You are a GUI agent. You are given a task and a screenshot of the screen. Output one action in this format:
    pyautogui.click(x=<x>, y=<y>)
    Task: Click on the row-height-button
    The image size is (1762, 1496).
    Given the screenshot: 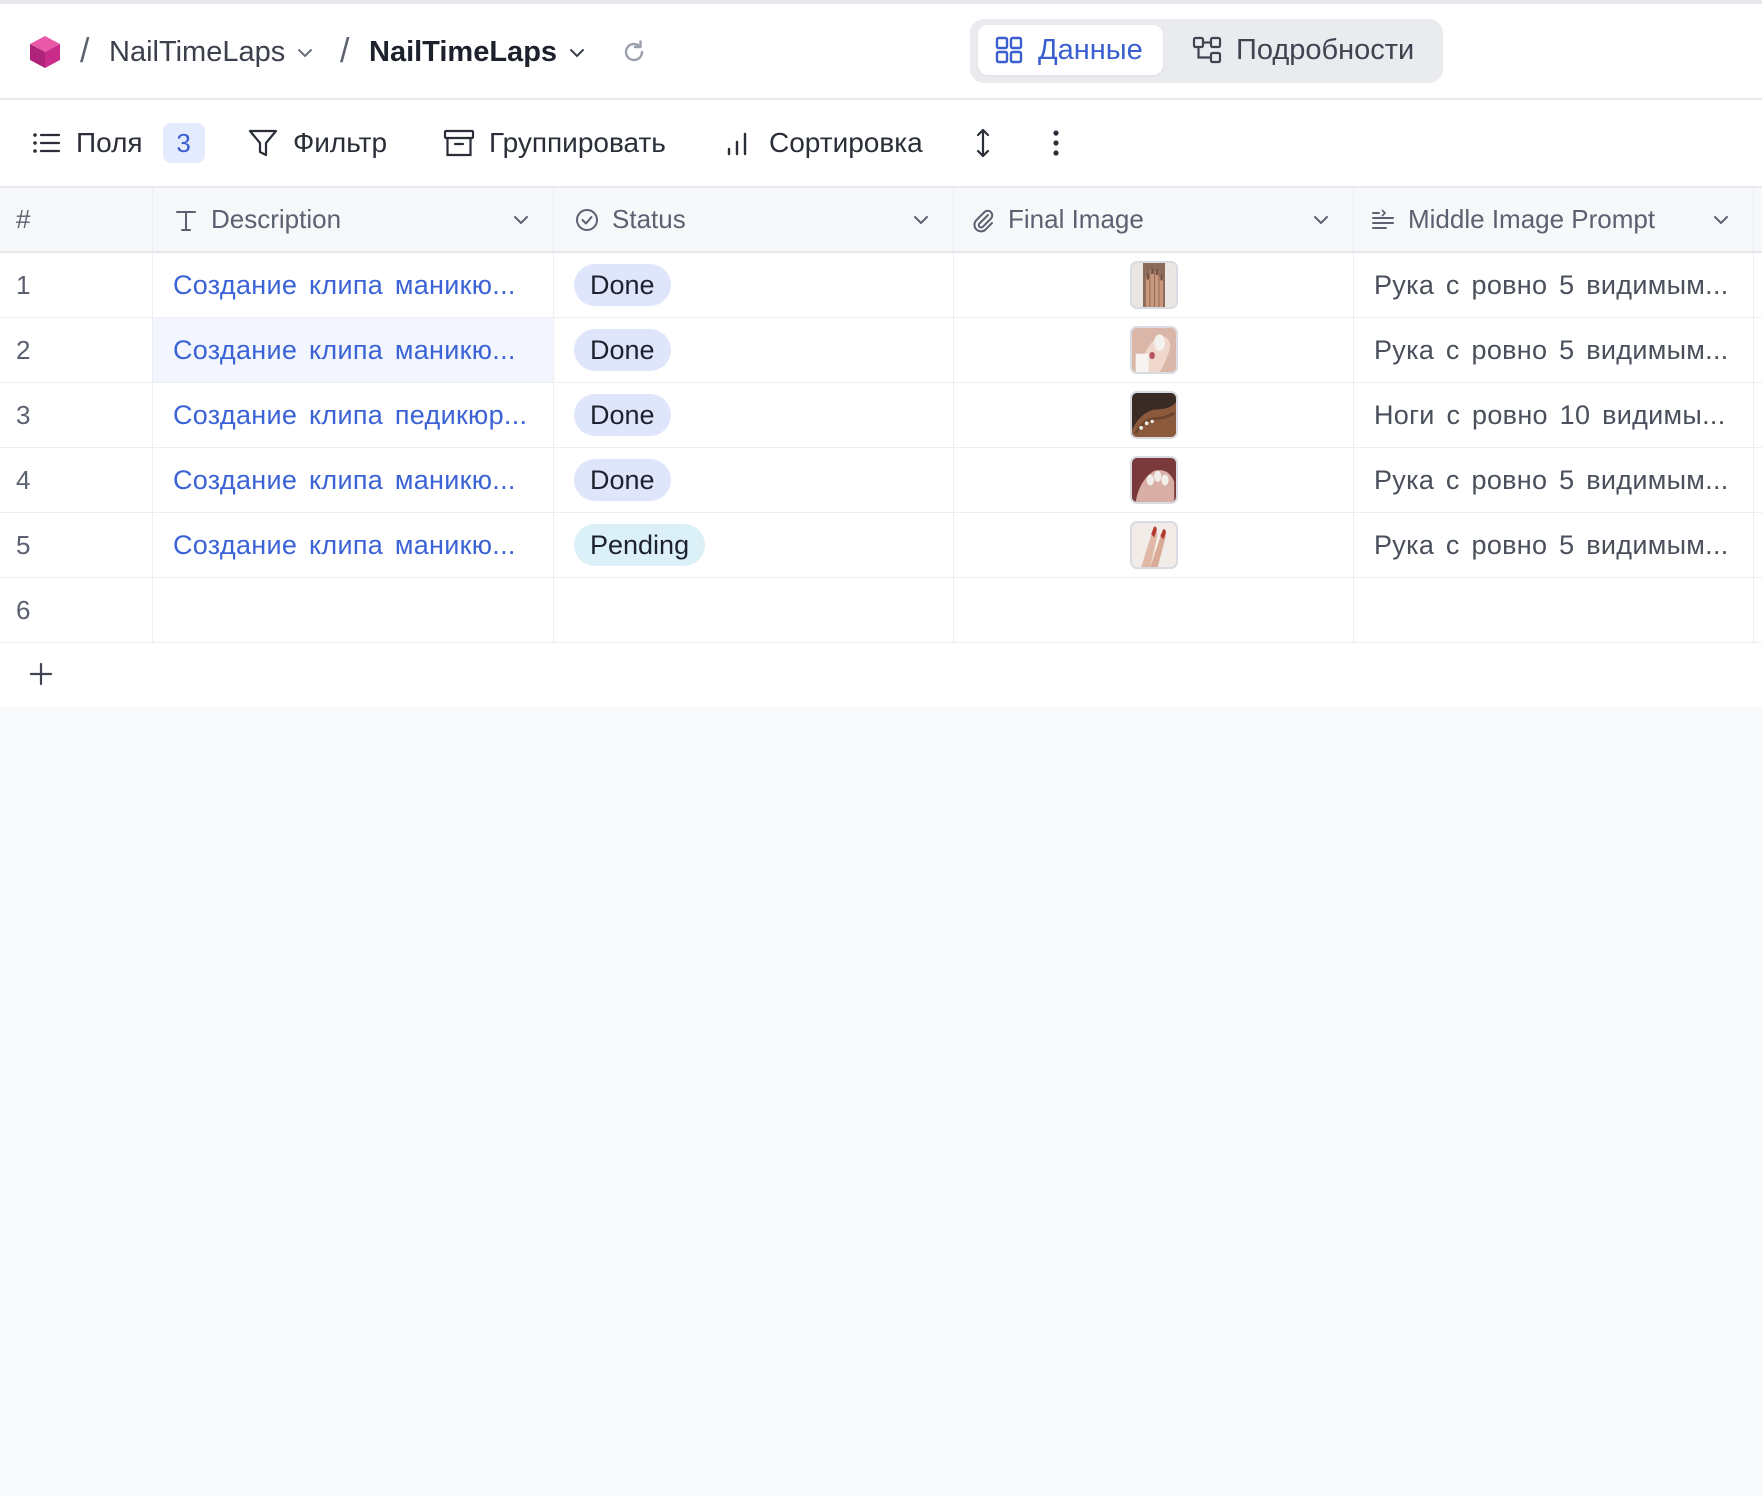 What is the action you would take?
    pyautogui.click(x=983, y=143)
    